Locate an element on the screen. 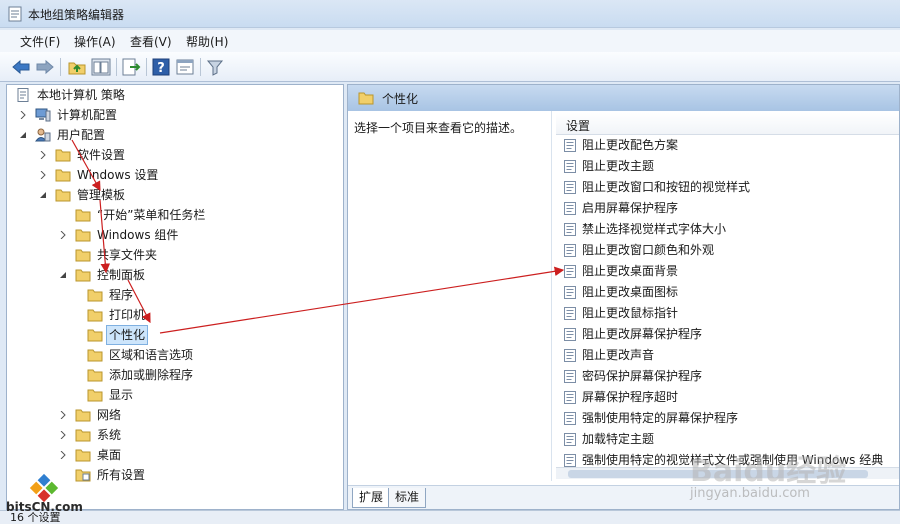  tree-item-label: 控制面板 is located at coordinates (121, 275).